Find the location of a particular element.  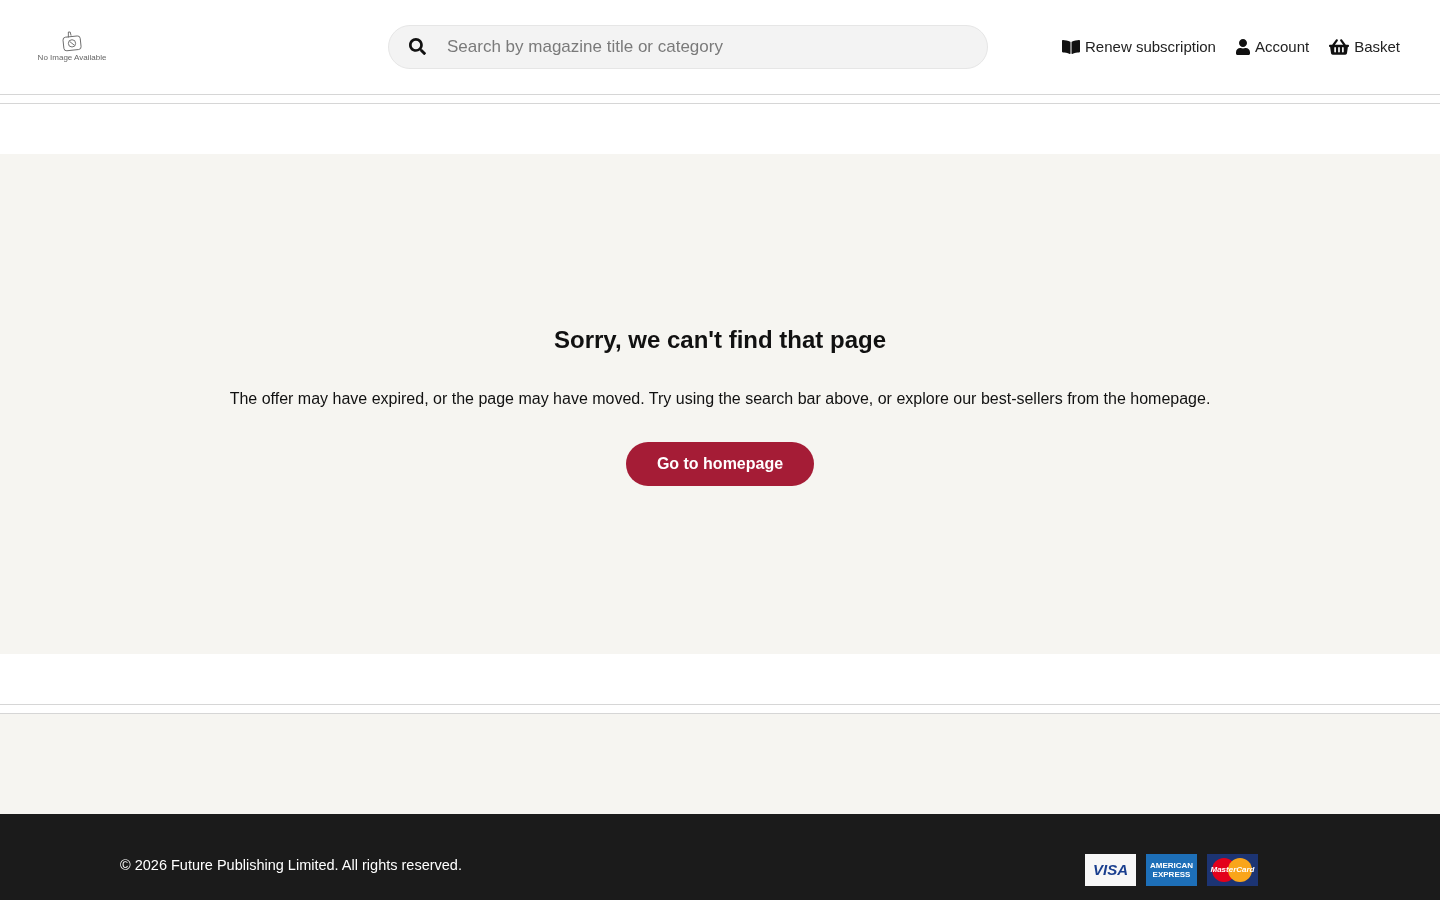

nav-link: Renew subscription is located at coordinates (1139, 47).